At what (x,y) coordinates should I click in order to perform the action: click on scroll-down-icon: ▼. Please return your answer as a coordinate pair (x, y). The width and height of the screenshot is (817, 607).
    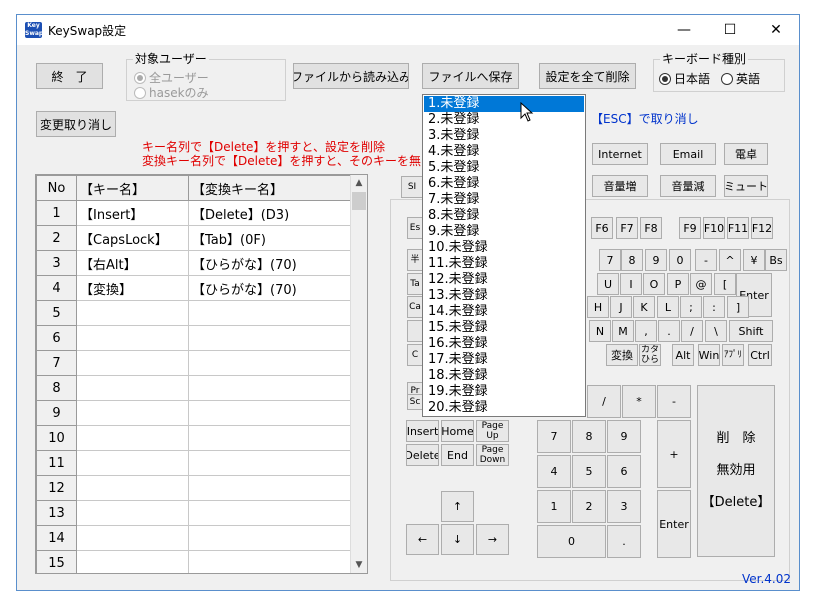
    Looking at the image, I should click on (359, 565).